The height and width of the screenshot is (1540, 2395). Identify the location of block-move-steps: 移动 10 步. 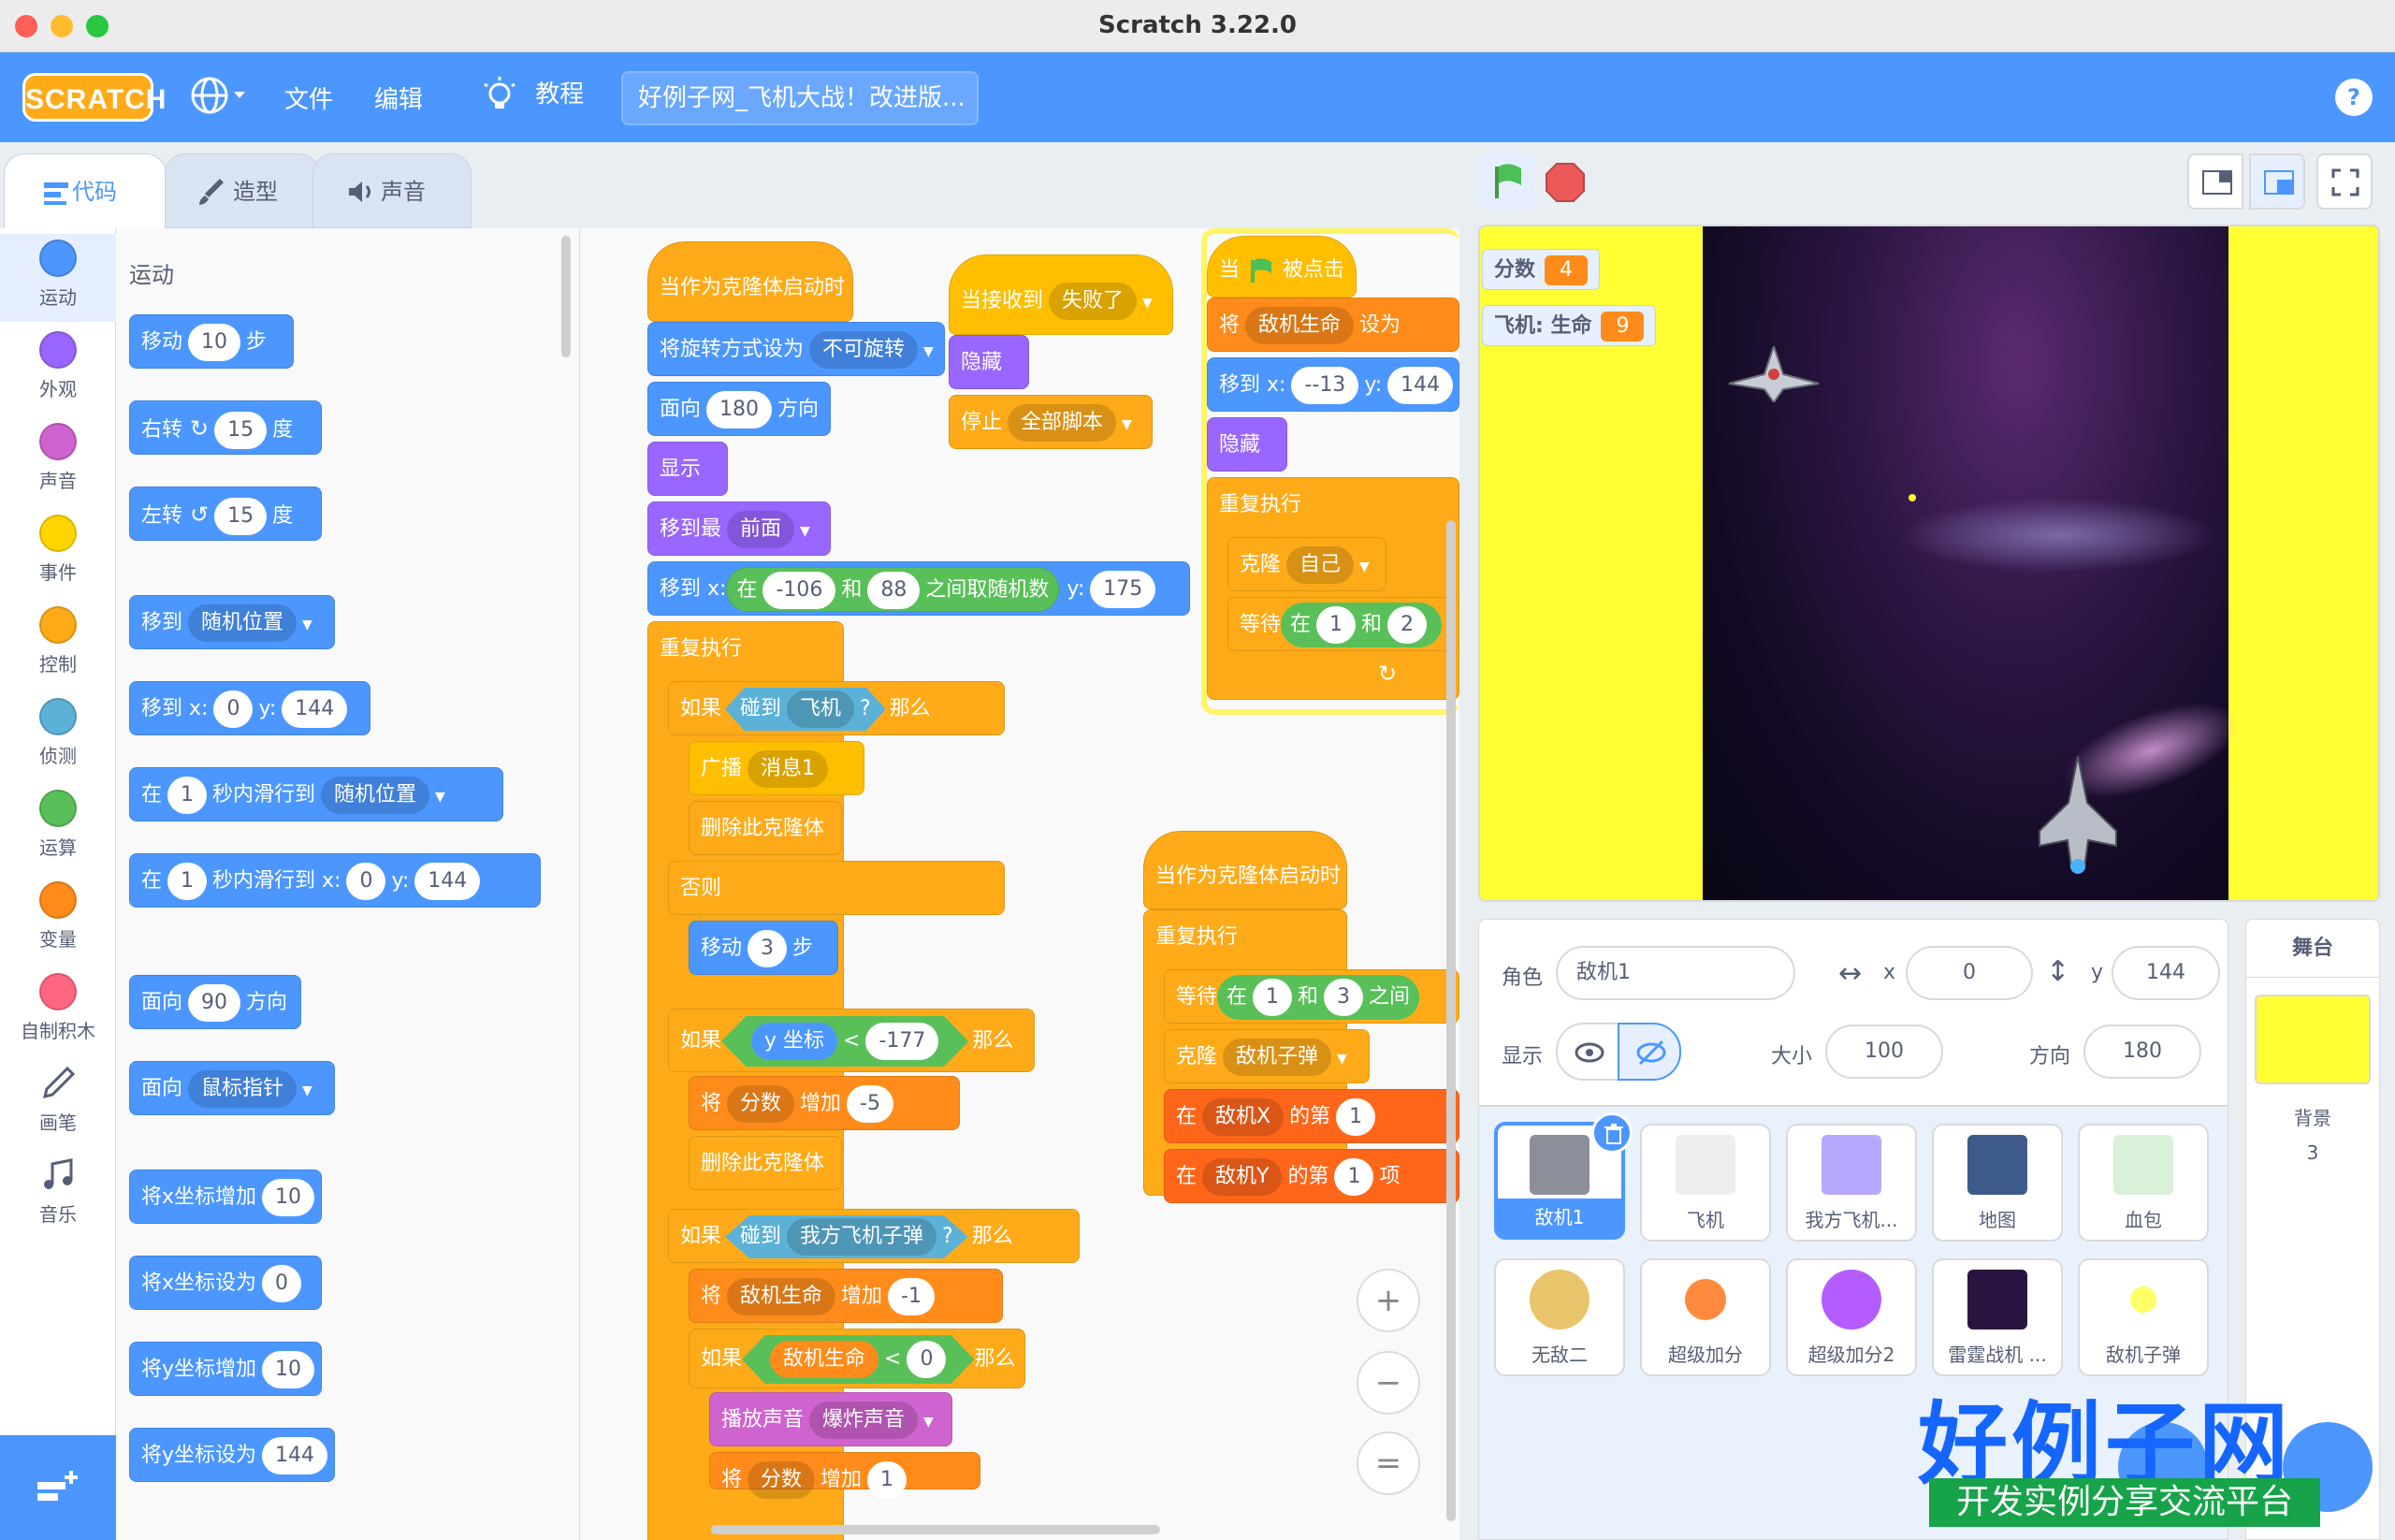
(211, 341).